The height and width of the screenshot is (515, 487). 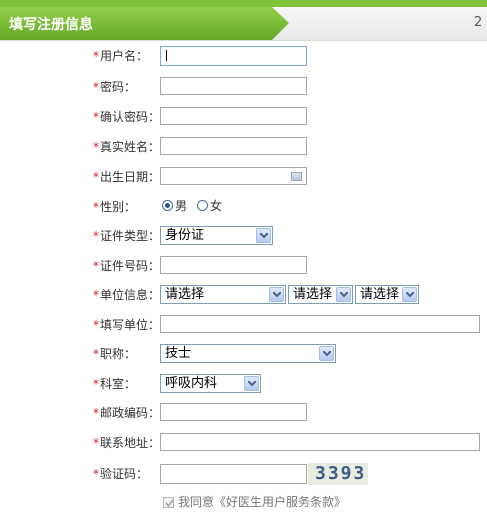 I want to click on id-type-select: 身份证, so click(x=216, y=235).